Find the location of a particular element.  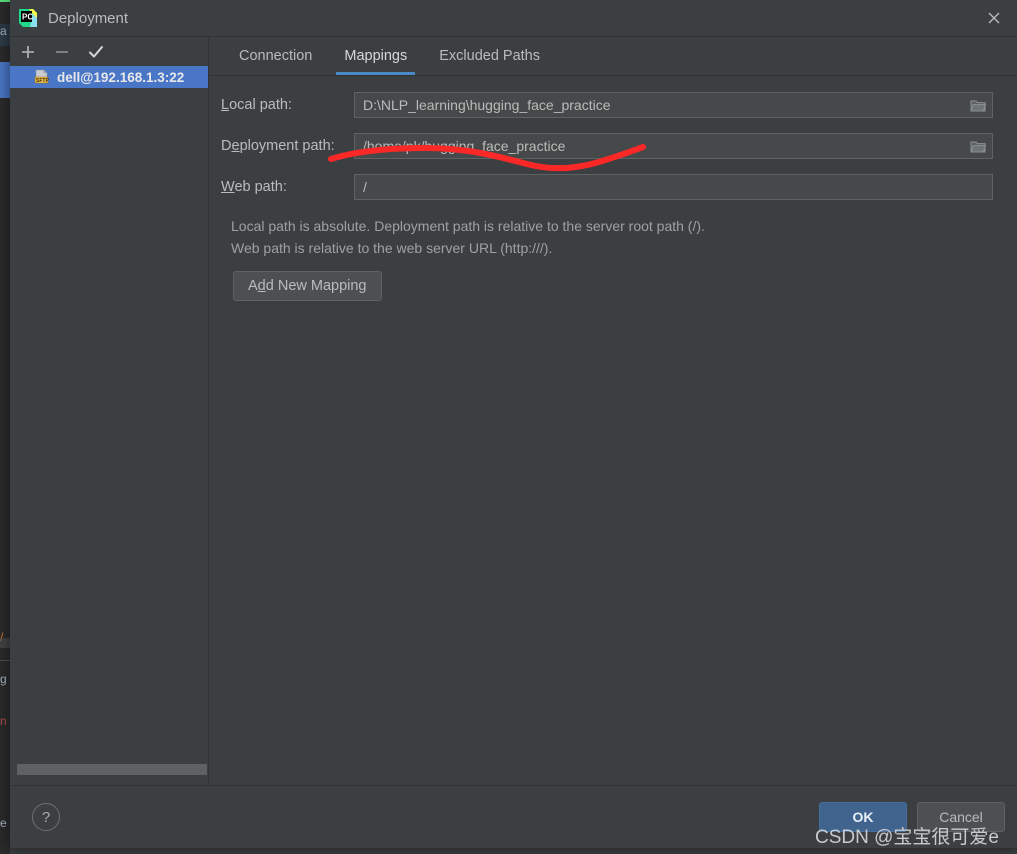

tab-mappings: Mappings is located at coordinates (375, 56).